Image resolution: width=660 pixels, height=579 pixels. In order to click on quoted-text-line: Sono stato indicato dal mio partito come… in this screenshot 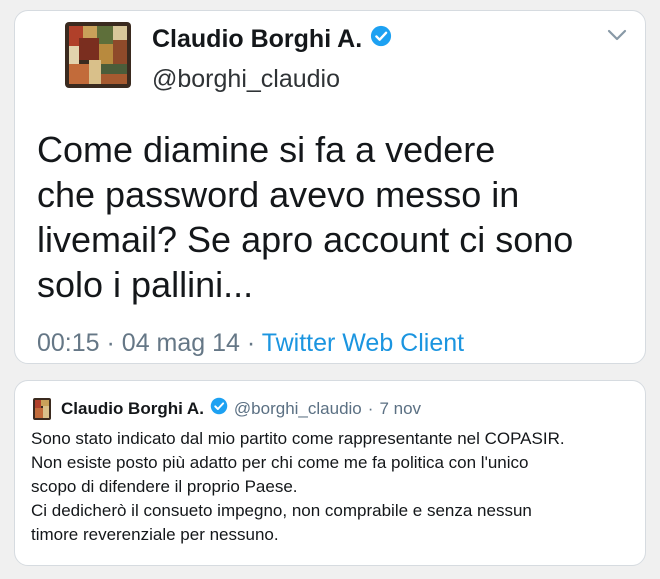, I will do `click(298, 438)`.